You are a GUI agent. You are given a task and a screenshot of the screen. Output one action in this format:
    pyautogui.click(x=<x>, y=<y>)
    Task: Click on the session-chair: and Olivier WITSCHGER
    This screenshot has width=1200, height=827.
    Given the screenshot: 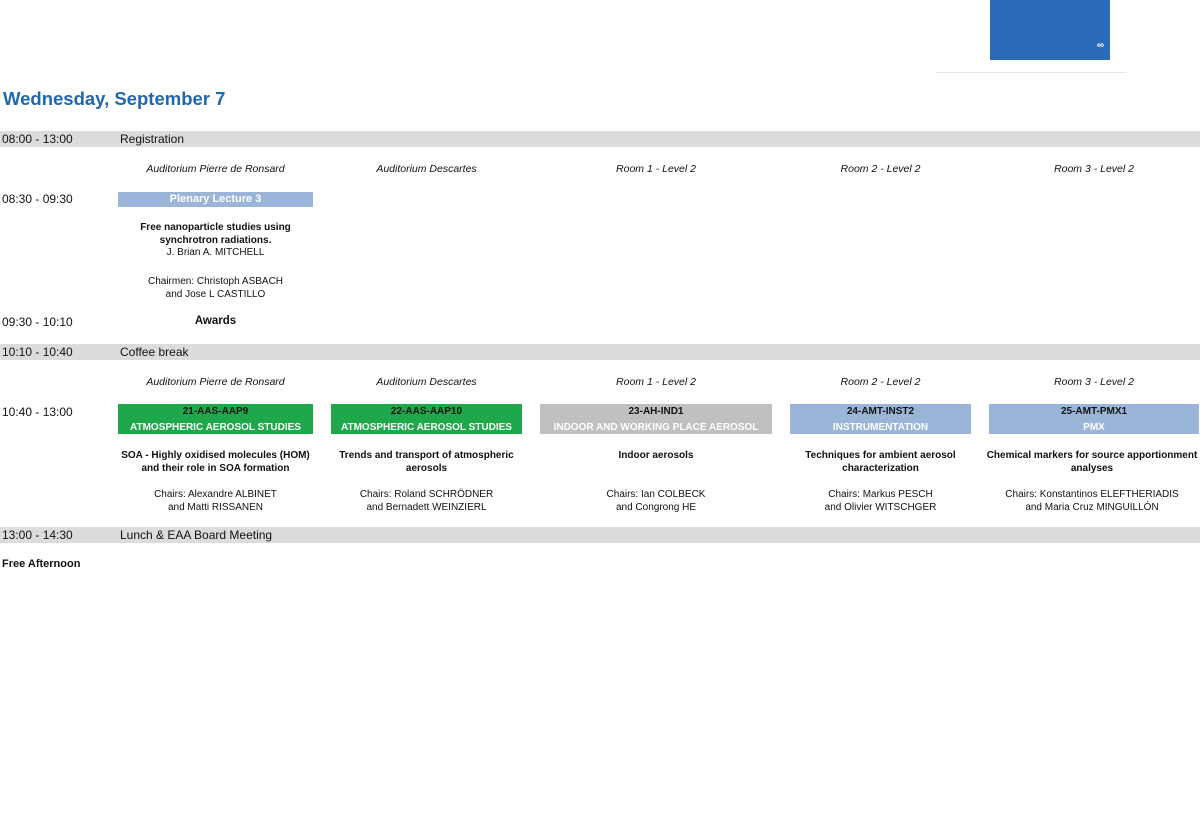 What is the action you would take?
    pyautogui.click(x=880, y=507)
    